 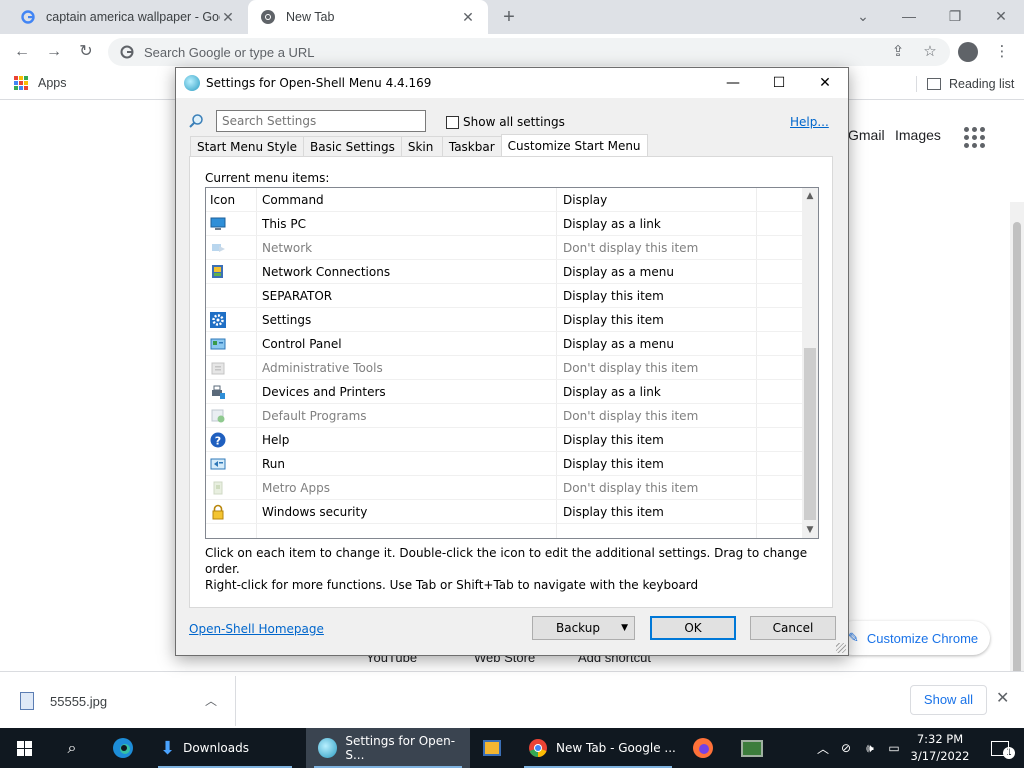 What do you see at coordinates (1003, 748) in the screenshot?
I see `notification-center: 1` at bounding box center [1003, 748].